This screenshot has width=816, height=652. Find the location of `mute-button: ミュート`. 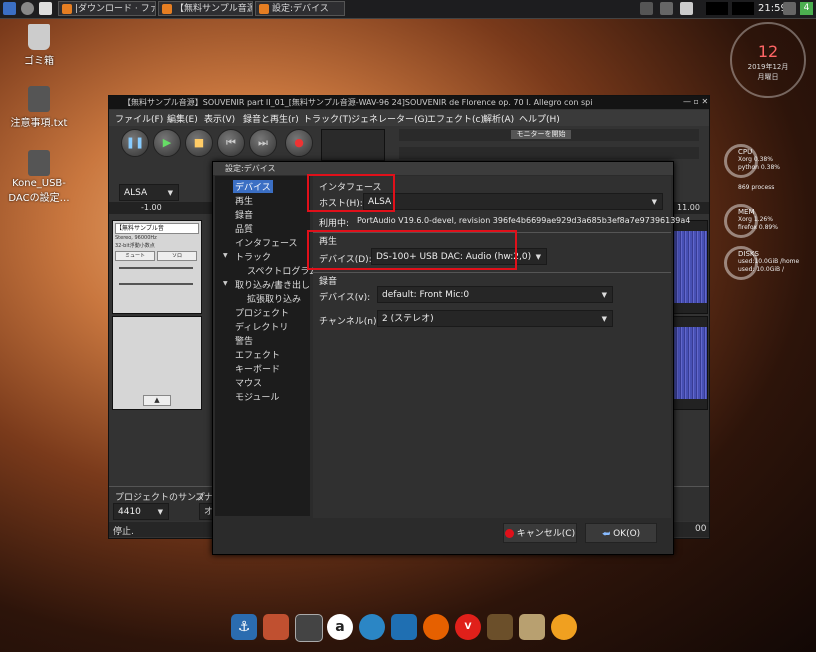

mute-button: ミュート is located at coordinates (135, 256).